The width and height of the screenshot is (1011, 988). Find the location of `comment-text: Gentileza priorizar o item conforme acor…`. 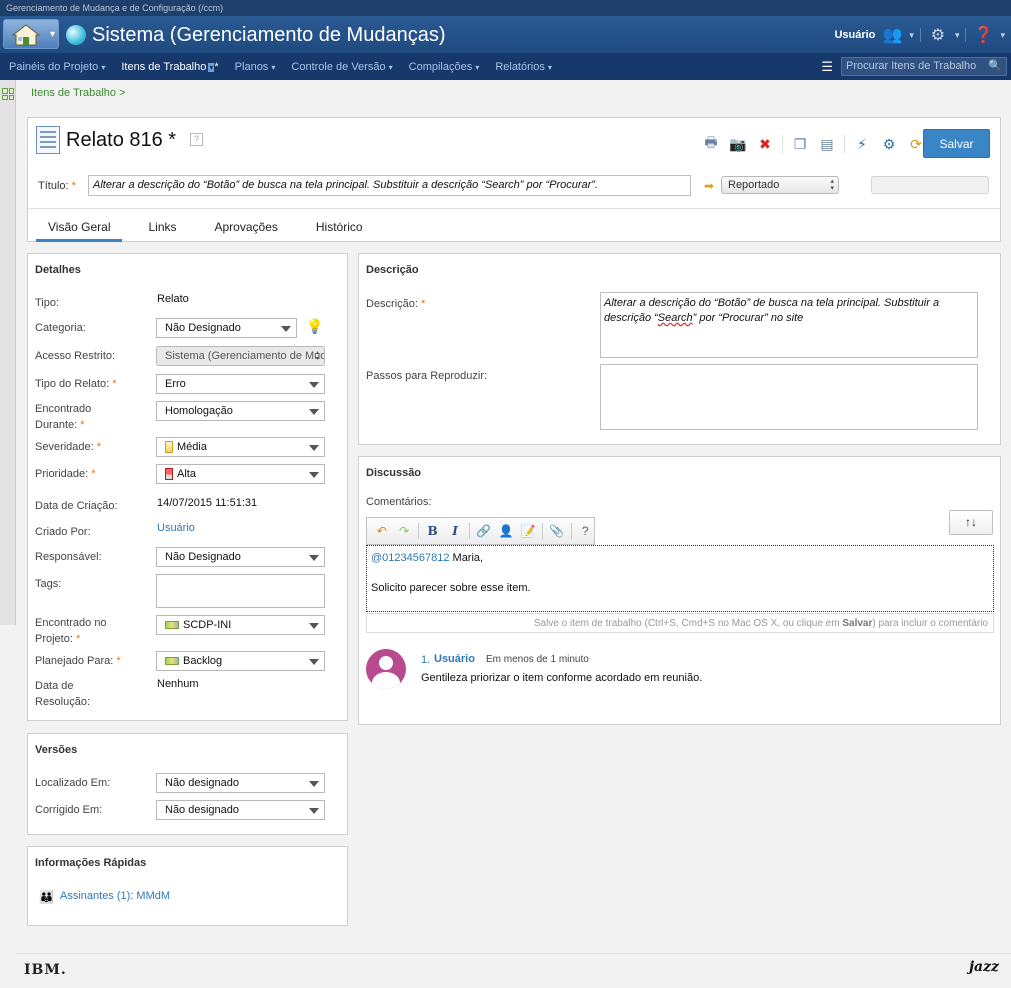

comment-text: Gentileza priorizar o item conforme acor… is located at coordinates (562, 678).